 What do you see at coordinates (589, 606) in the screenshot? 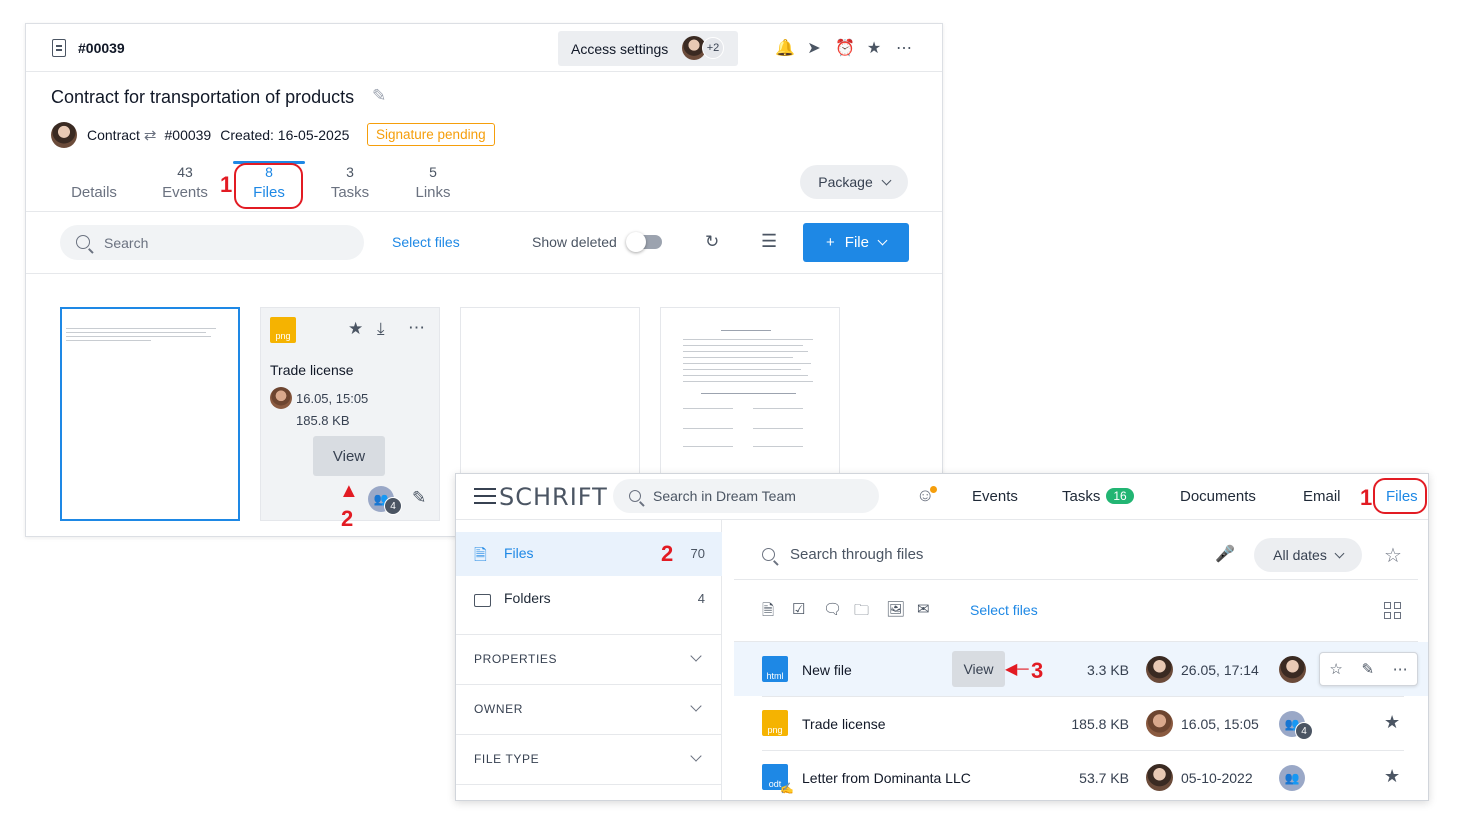
I see `sidebar-item-folders: Folders 4` at bounding box center [589, 606].